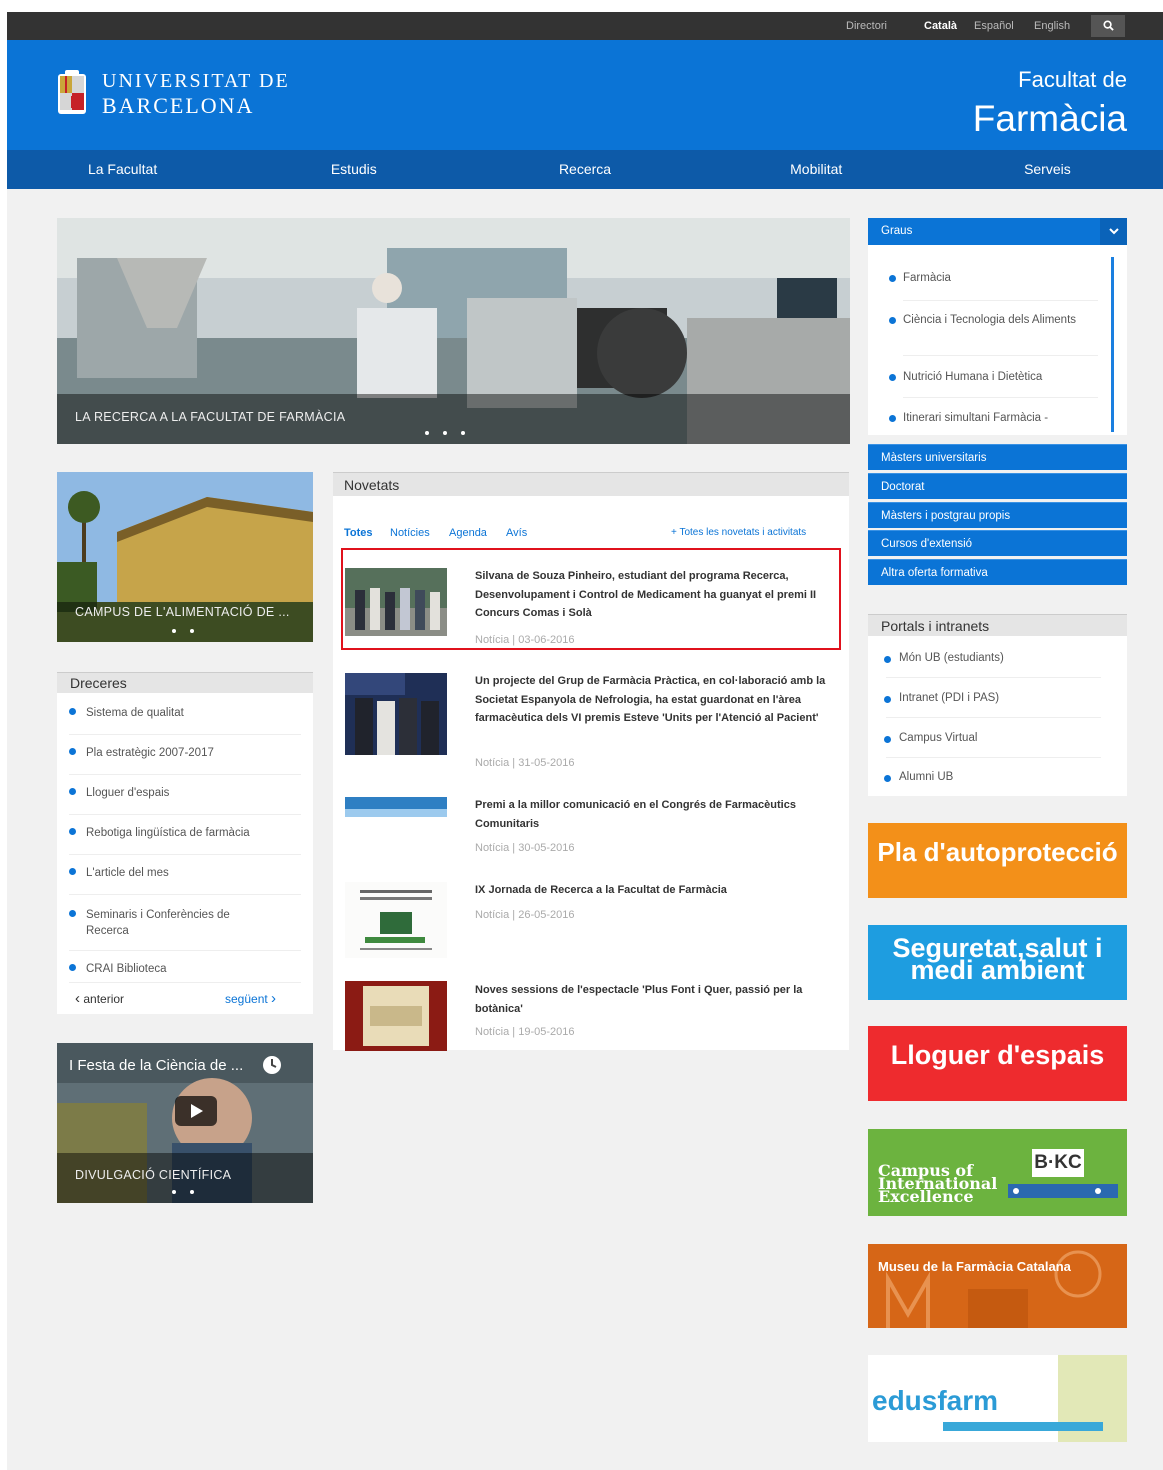 Image resolution: width=1163 pixels, height=1470 pixels. I want to click on language-english: English, so click(1052, 26).